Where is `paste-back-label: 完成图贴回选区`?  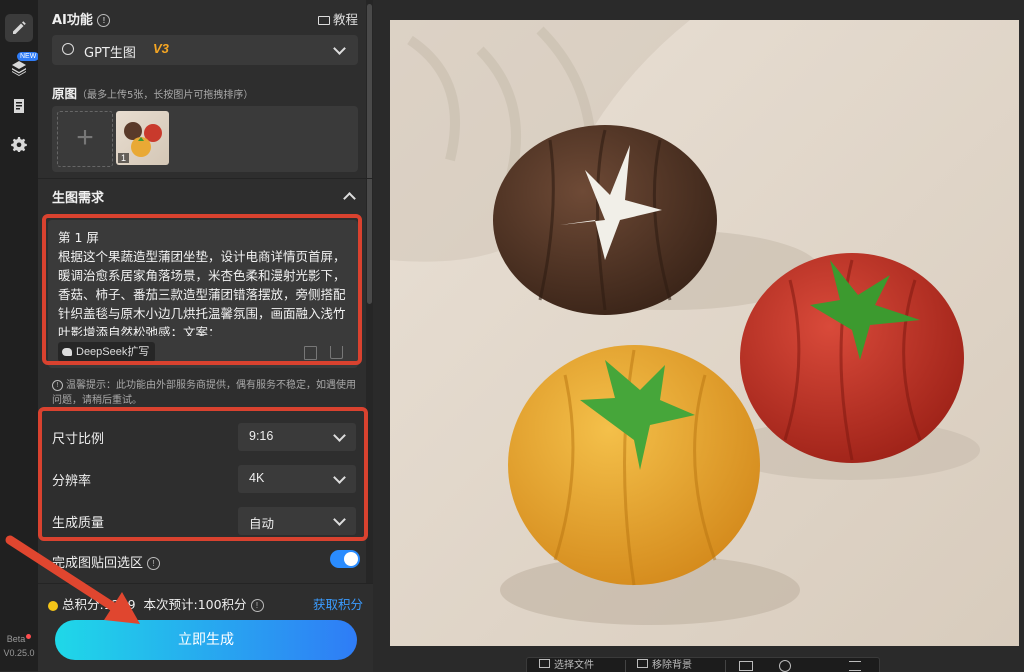 paste-back-label: 完成图贴回选区 is located at coordinates (98, 563).